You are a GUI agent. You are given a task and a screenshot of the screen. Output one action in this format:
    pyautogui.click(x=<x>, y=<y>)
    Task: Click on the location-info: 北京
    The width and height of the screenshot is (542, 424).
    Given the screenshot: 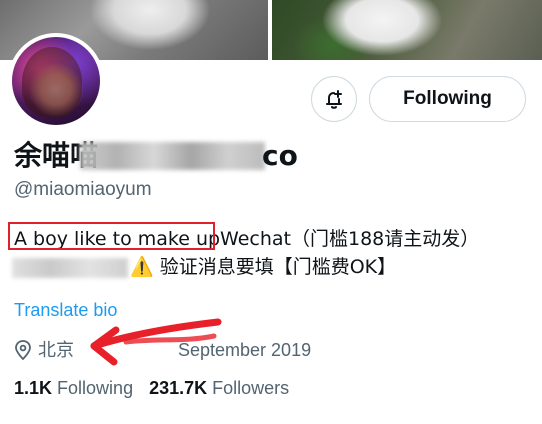 What is the action you would take?
    pyautogui.click(x=44, y=350)
    